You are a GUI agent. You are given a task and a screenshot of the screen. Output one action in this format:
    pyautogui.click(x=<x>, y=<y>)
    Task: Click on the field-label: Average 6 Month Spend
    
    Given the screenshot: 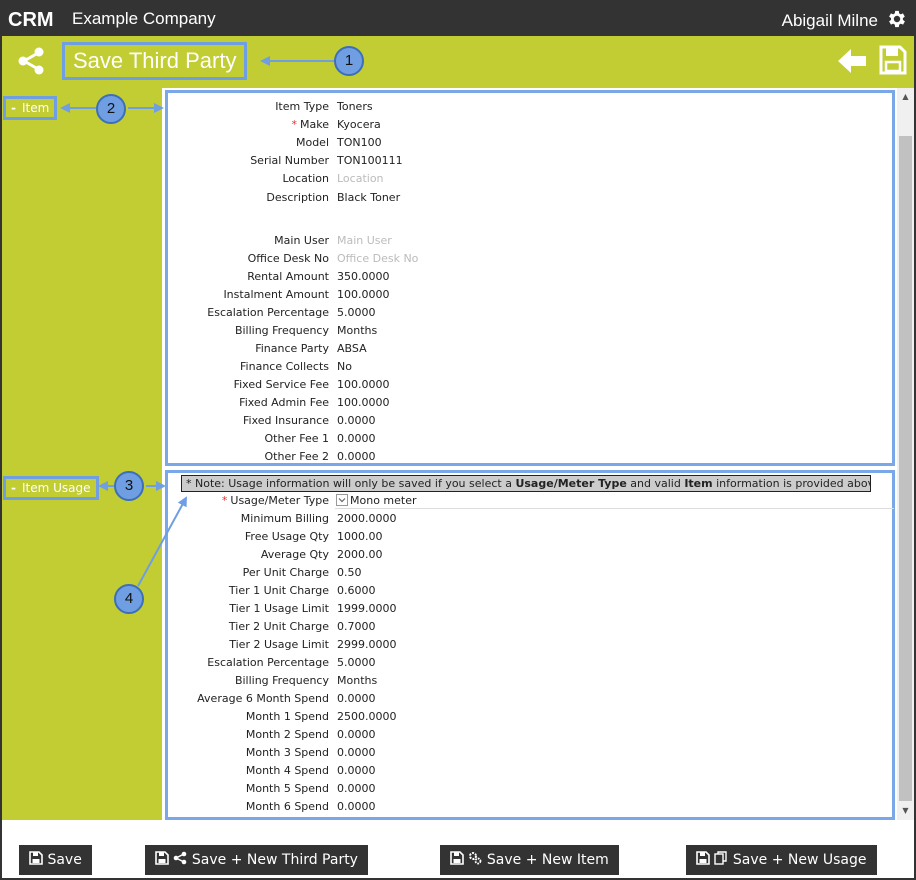 What is the action you would take?
    pyautogui.click(x=263, y=698)
    